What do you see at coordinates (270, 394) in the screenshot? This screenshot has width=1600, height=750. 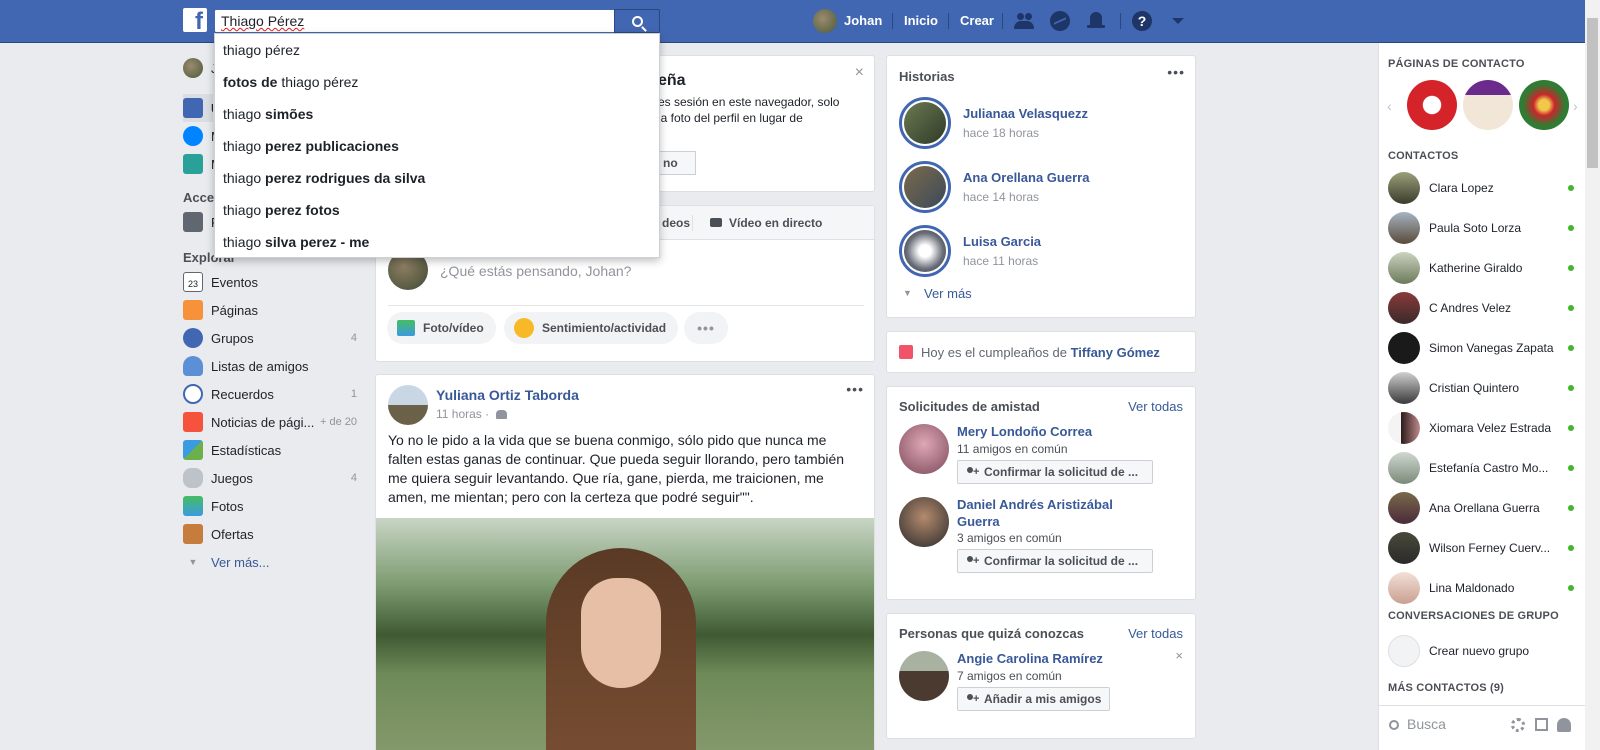 I see `sidebar-item-memories: Recuerdos 1` at bounding box center [270, 394].